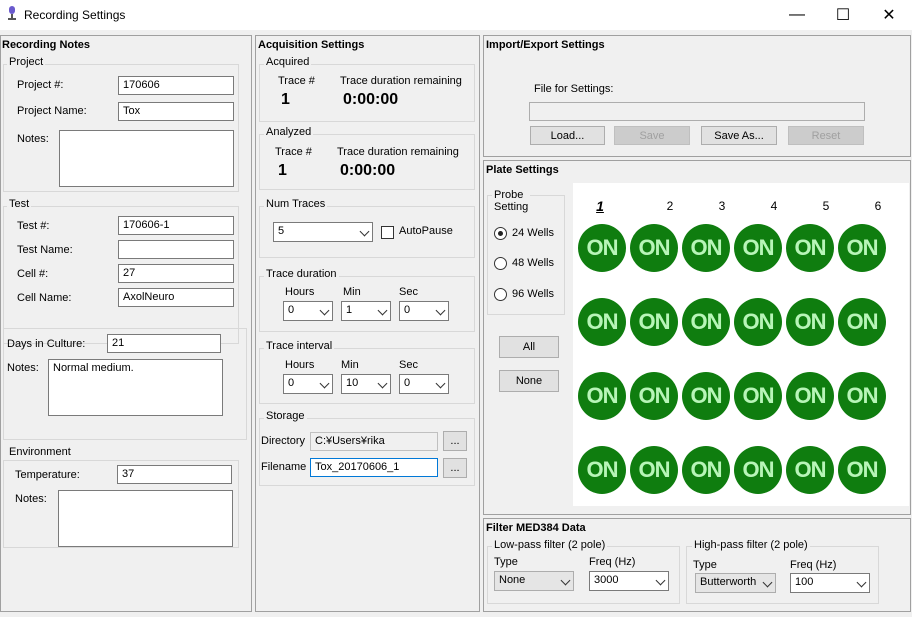 This screenshot has width=912, height=617. Describe the element at coordinates (706, 396) in the screenshot. I see `well-c3: ON` at that location.